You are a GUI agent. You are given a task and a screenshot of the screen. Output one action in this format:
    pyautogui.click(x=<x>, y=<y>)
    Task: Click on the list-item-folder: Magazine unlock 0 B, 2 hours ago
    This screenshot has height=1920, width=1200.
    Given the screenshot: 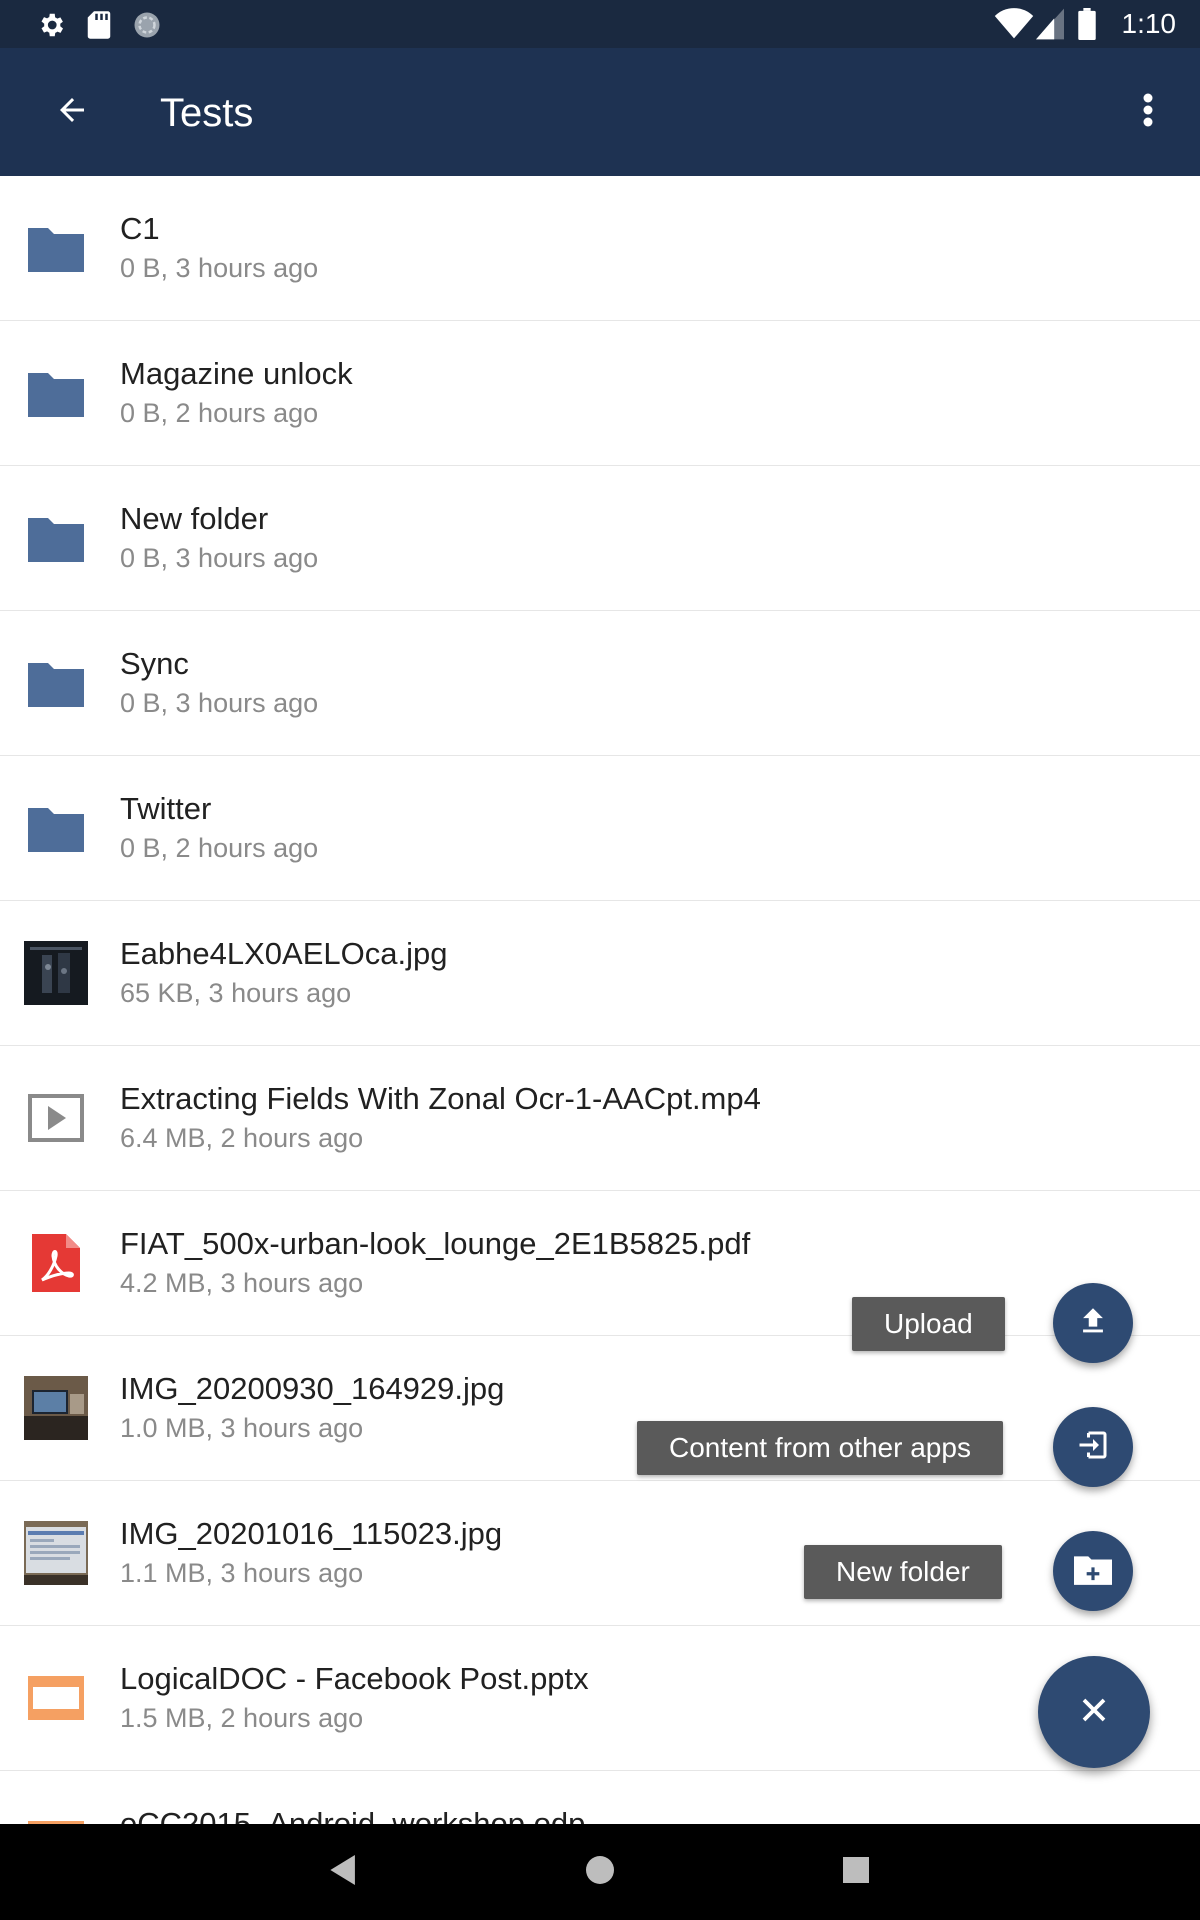 What is the action you would take?
    pyautogui.click(x=600, y=393)
    